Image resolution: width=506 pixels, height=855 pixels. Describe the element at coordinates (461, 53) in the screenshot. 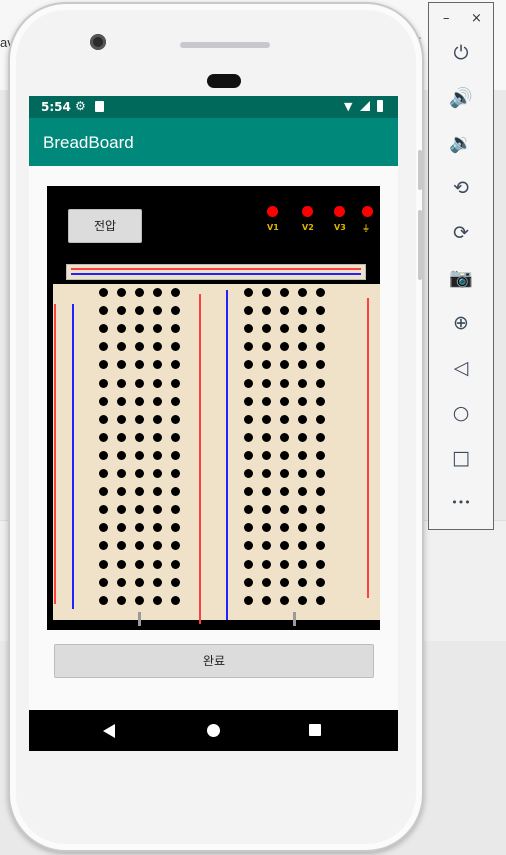

I see `power-icon: ⏻` at that location.